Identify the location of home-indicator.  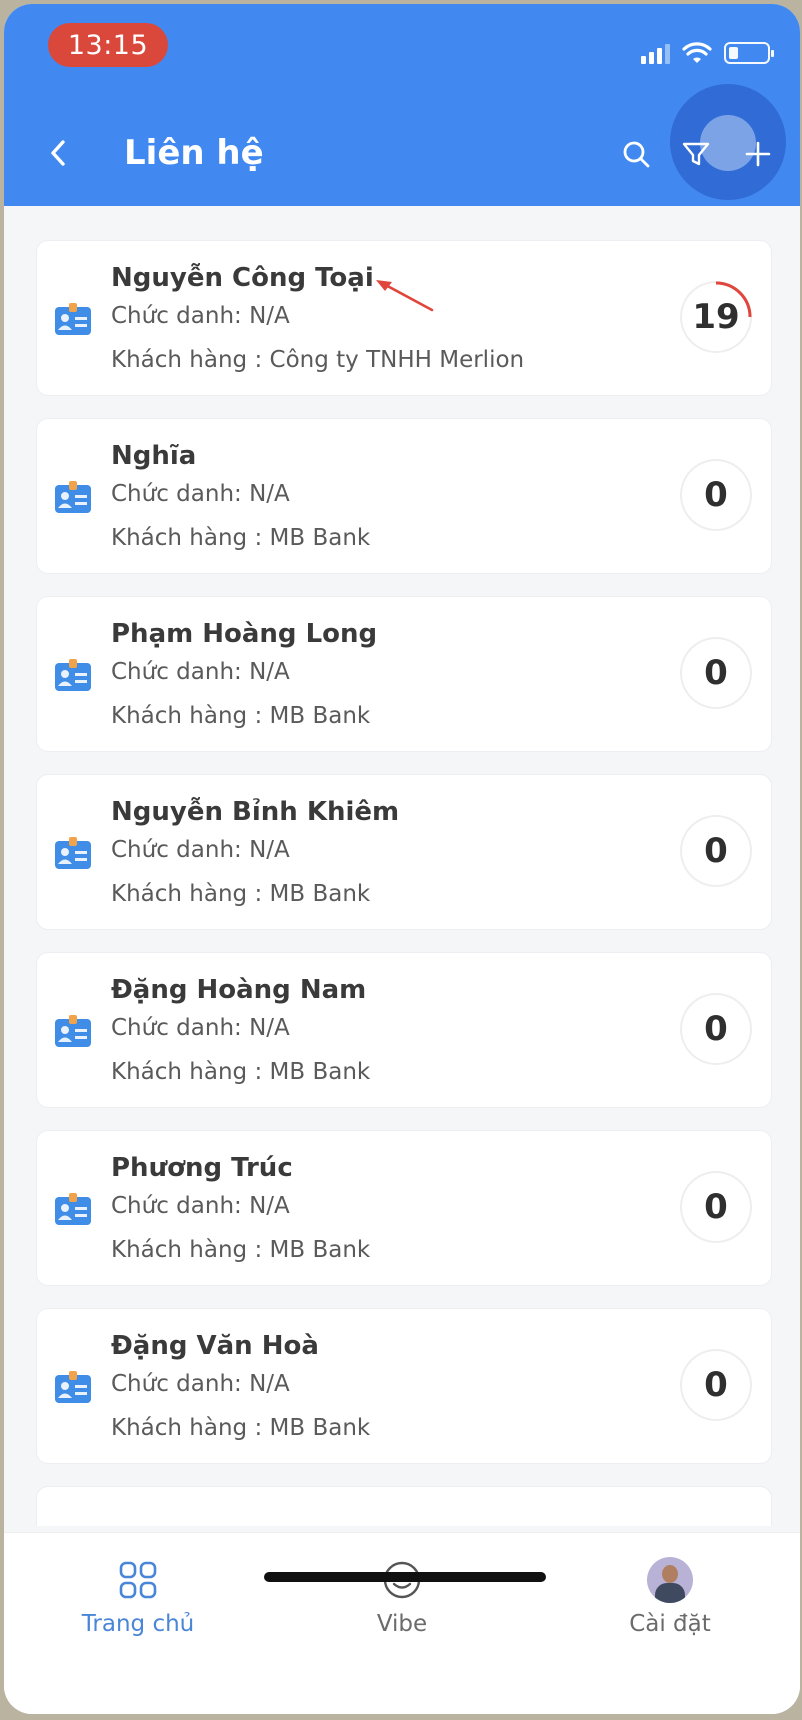
(405, 1577).